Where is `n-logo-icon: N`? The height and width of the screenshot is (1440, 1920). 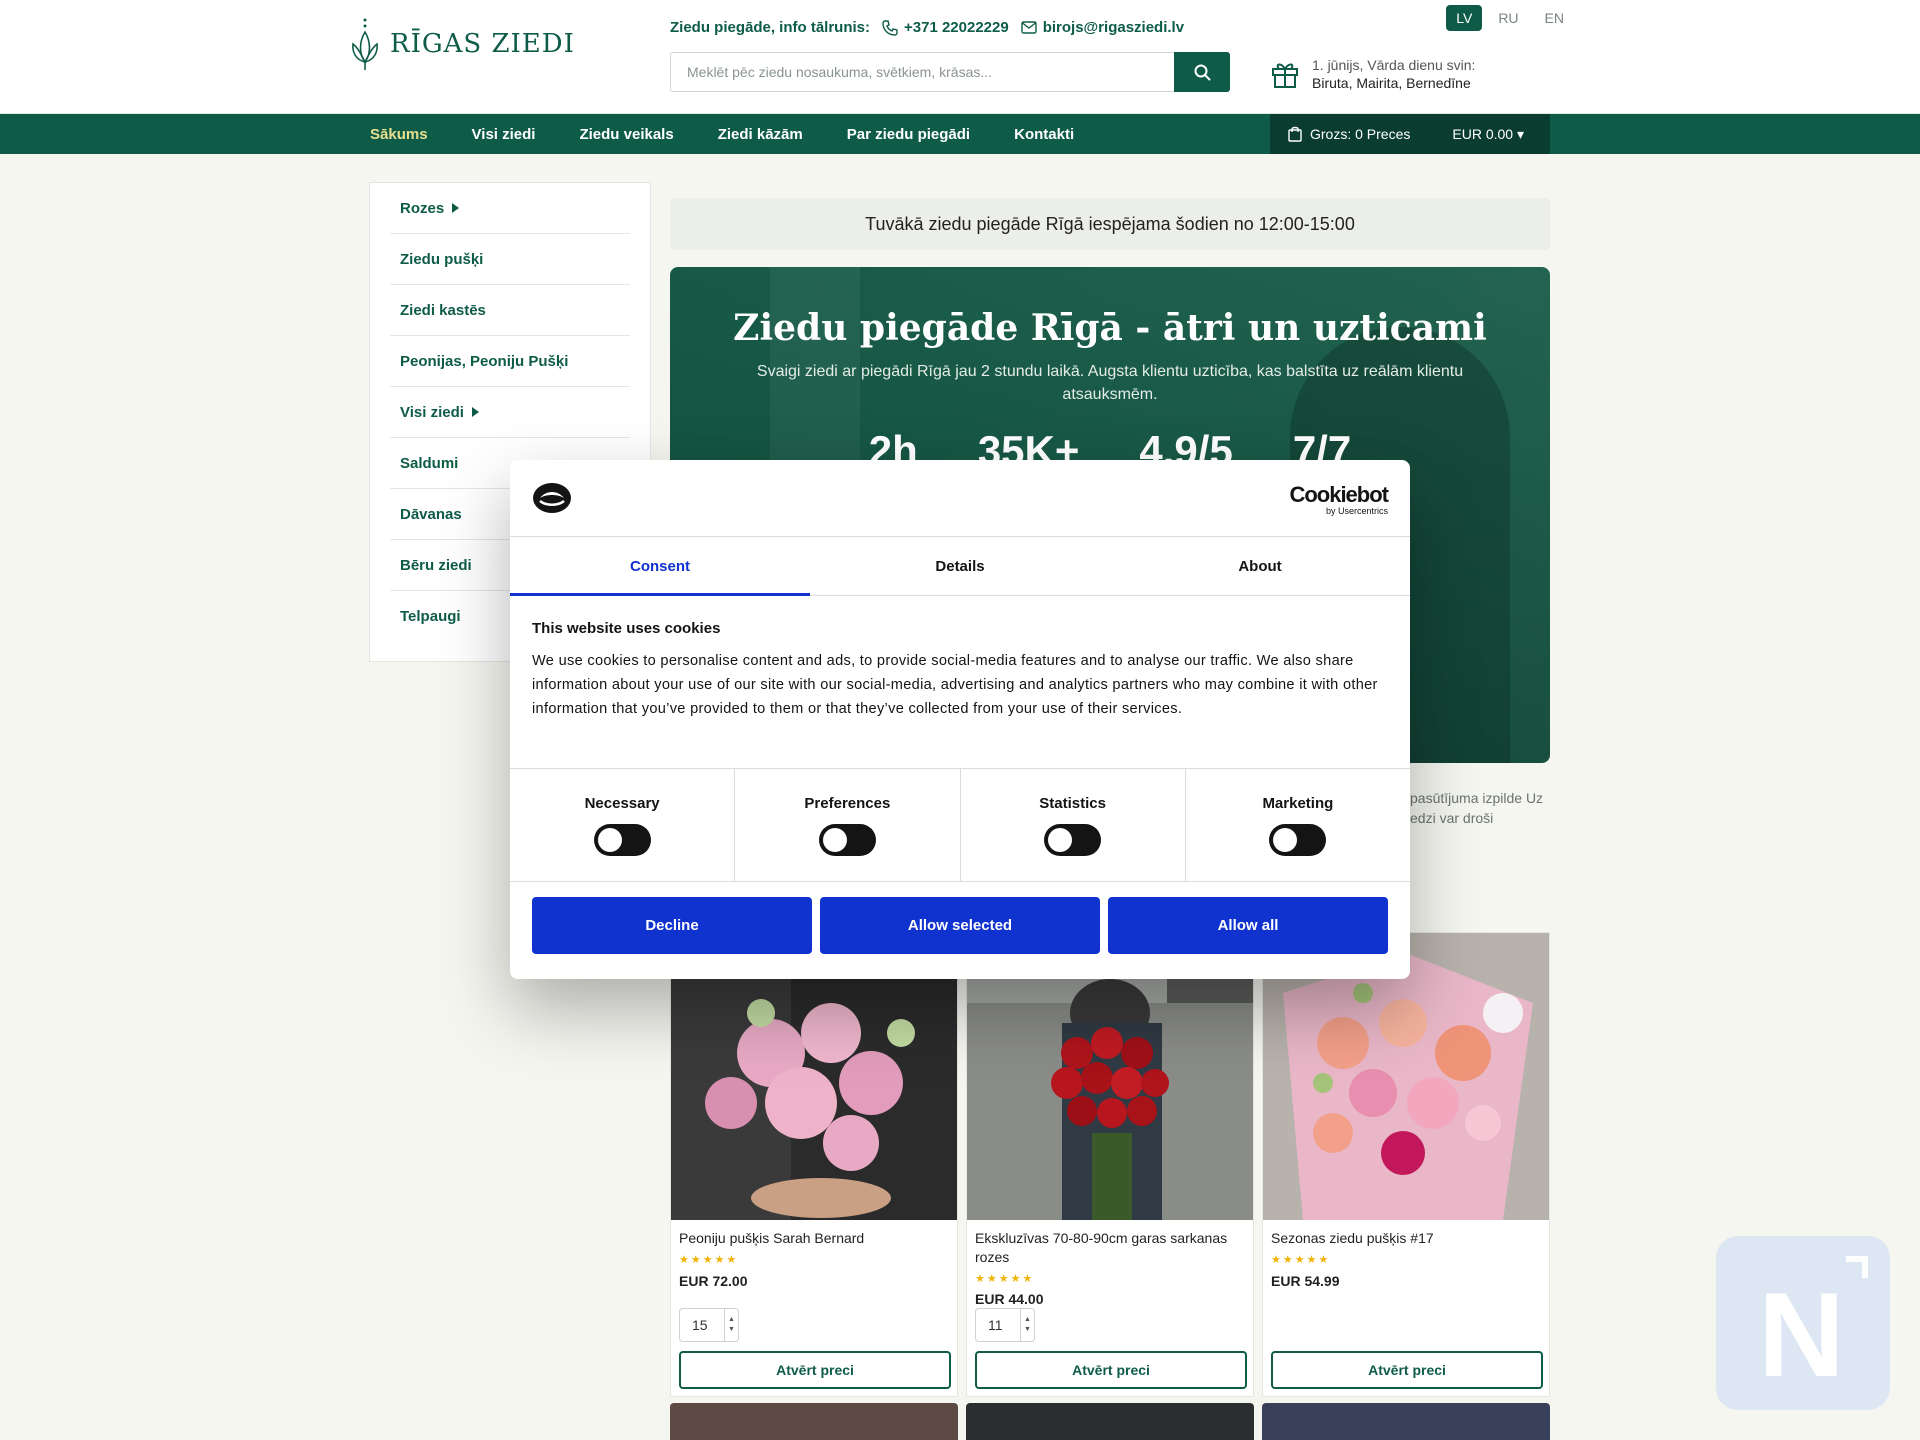
n-logo-icon: N is located at coordinates (1801, 1335).